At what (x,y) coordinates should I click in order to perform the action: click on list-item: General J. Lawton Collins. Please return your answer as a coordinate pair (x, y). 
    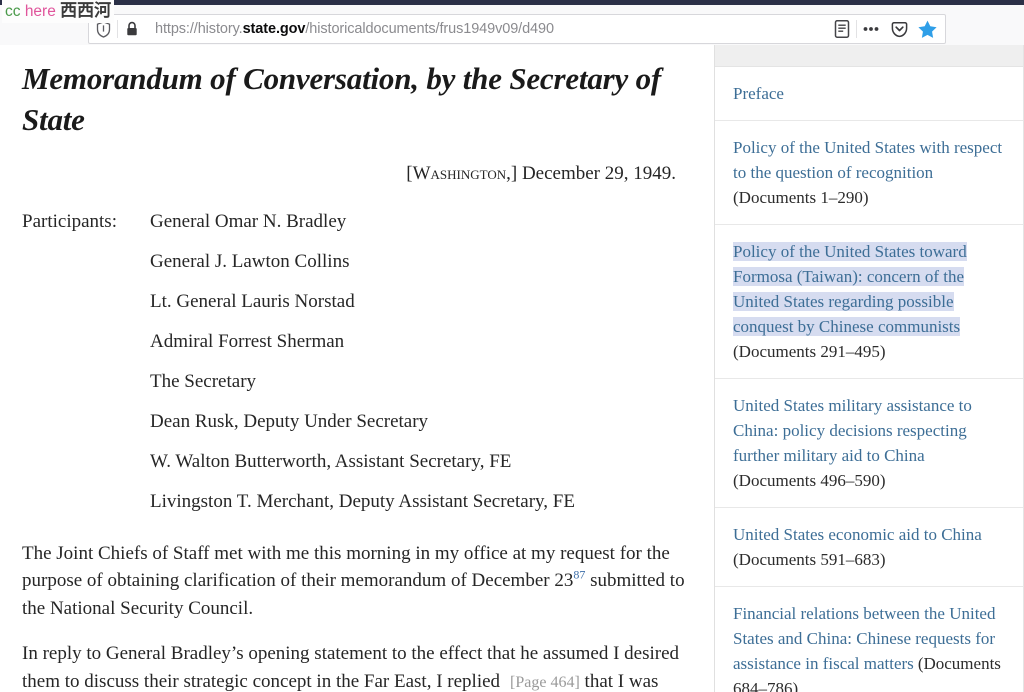
    Looking at the image, I should click on (250, 261).